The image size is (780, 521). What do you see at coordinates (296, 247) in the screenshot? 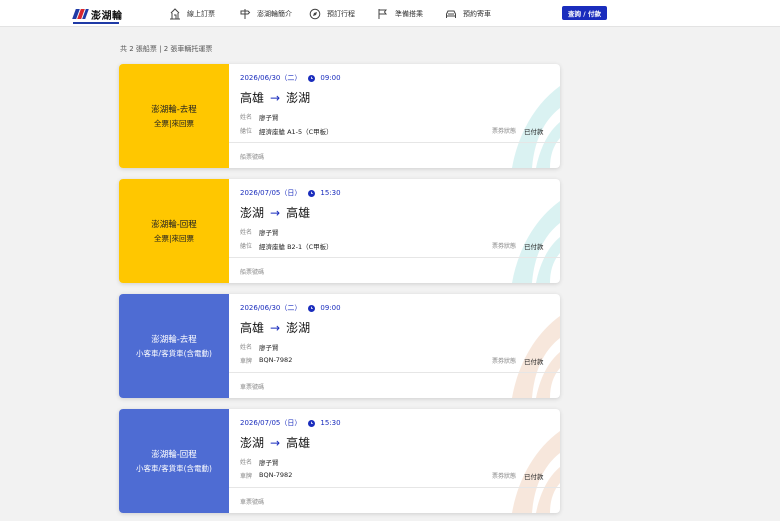
I see `seat-value: 經濟座艙 B2-1（C甲板）` at bounding box center [296, 247].